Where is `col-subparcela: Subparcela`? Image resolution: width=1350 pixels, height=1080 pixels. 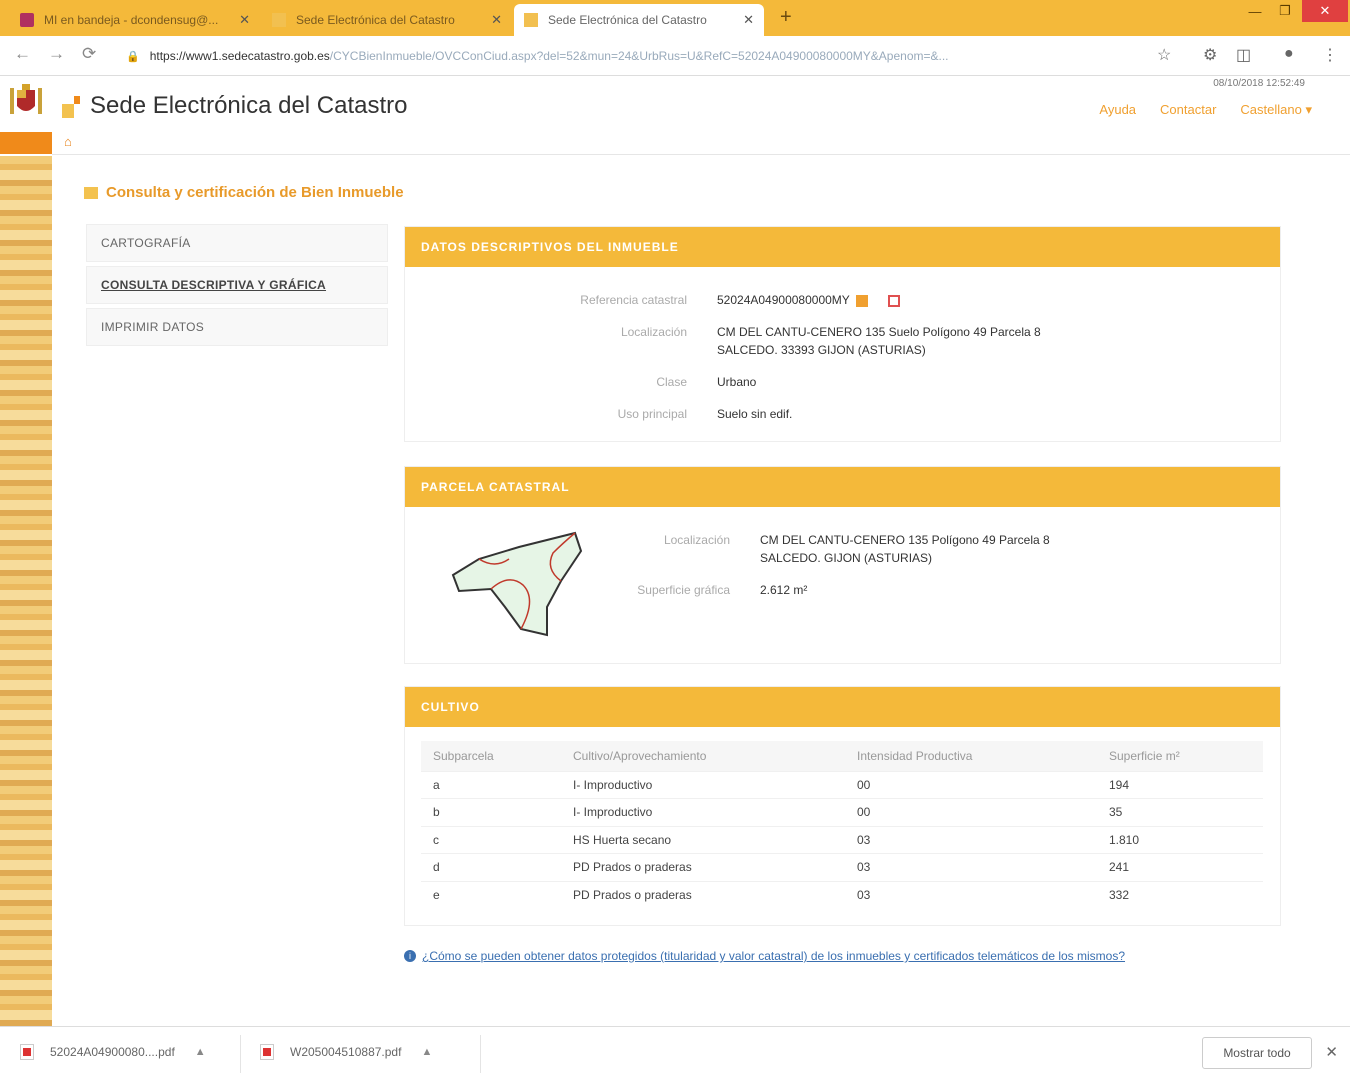
col-subparcela: Subparcela is located at coordinates (491, 756).